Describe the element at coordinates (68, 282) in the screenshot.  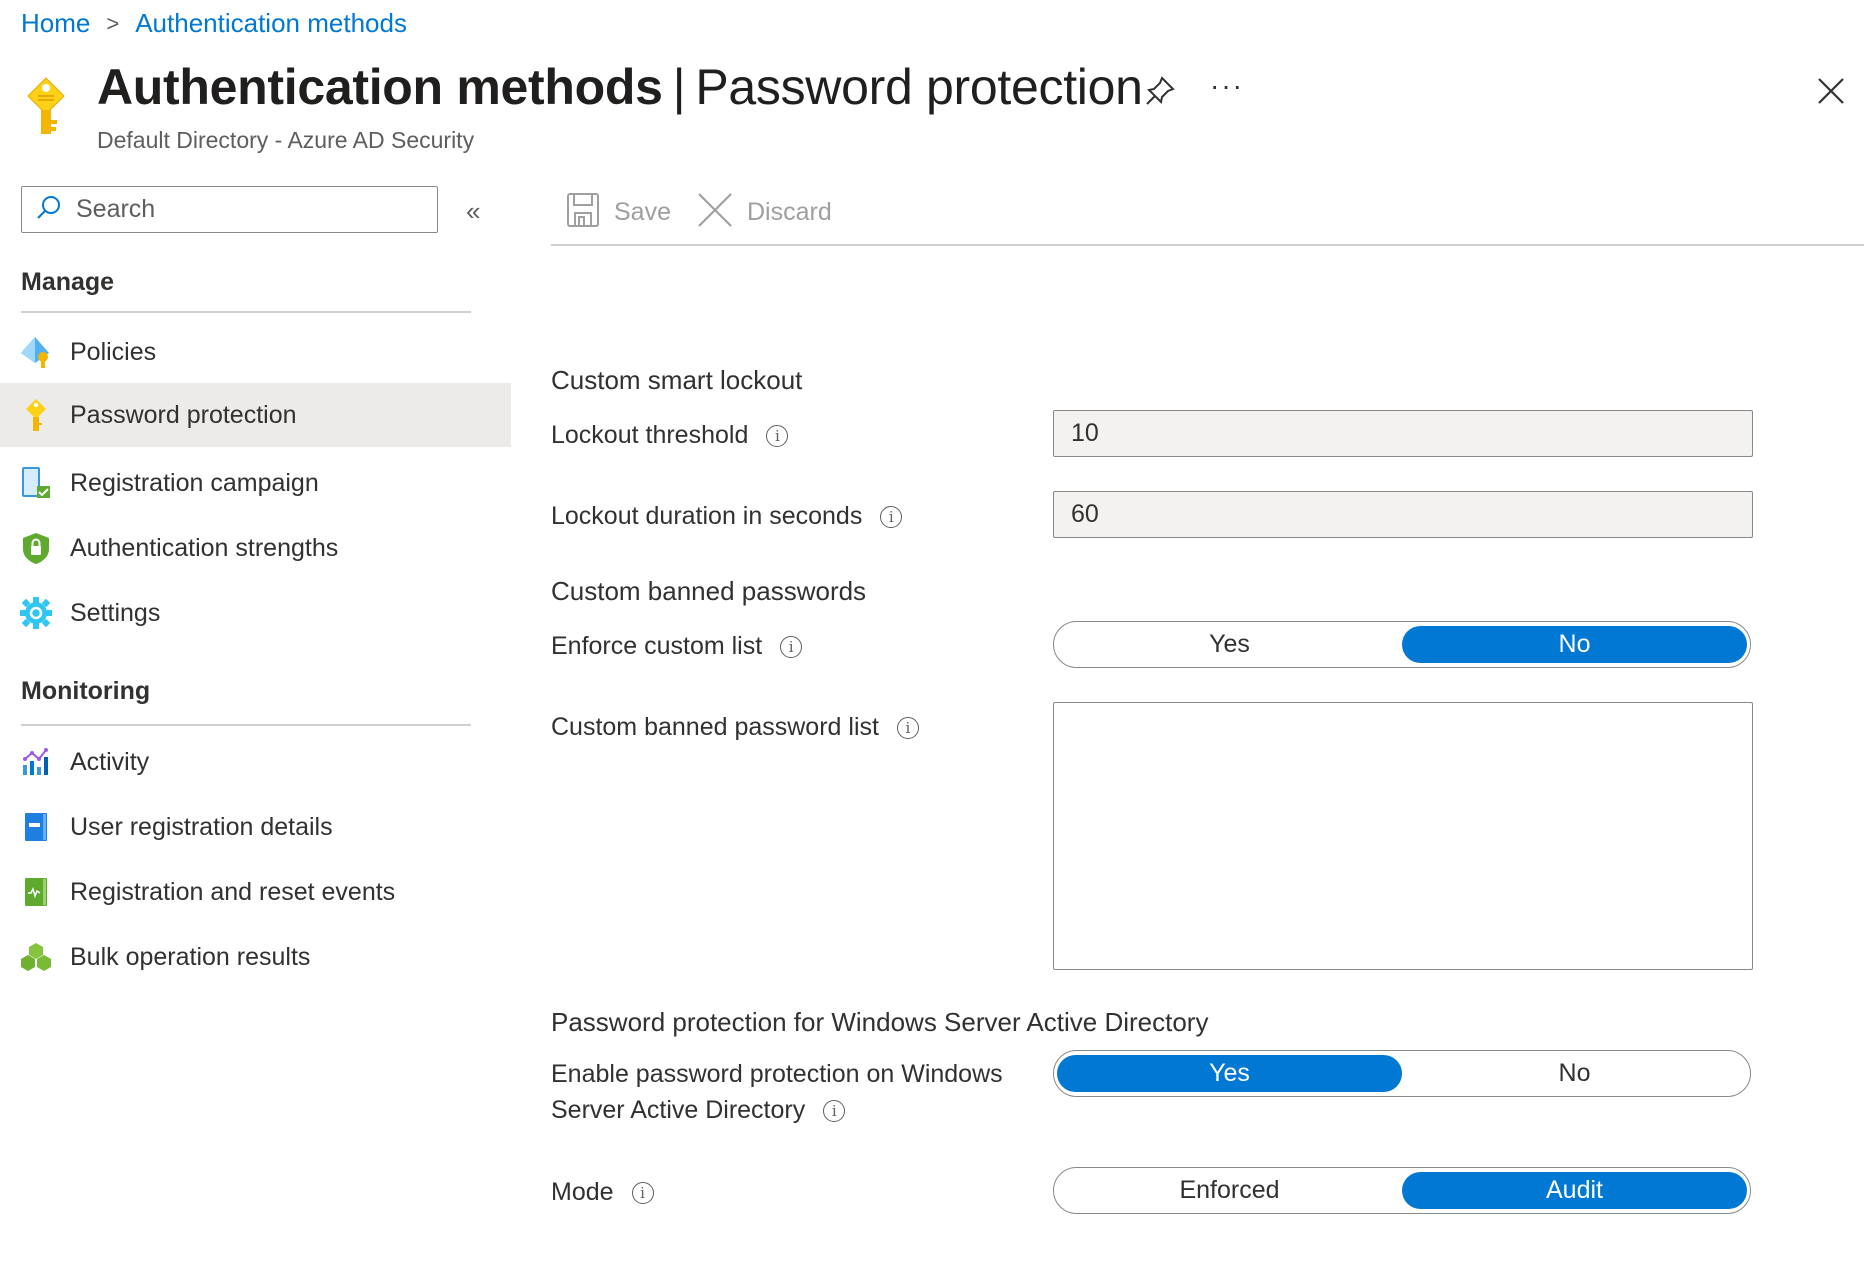
I see `section-heading-manage: Manage` at that location.